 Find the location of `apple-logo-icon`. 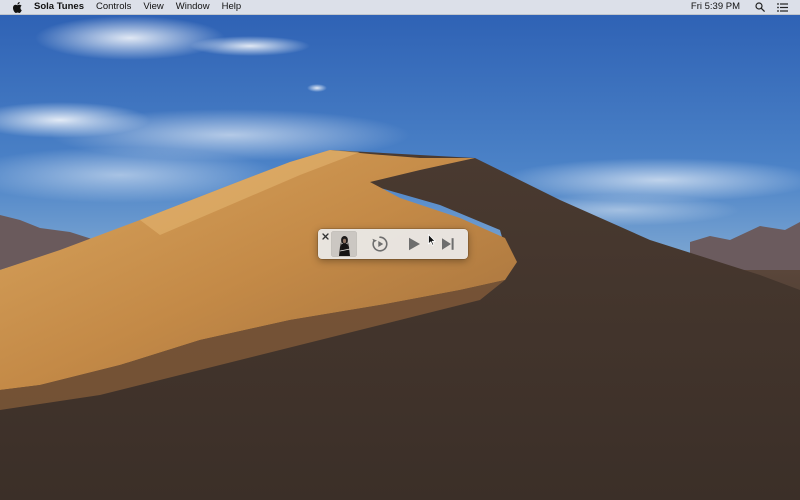

apple-logo-icon is located at coordinates (17, 7).